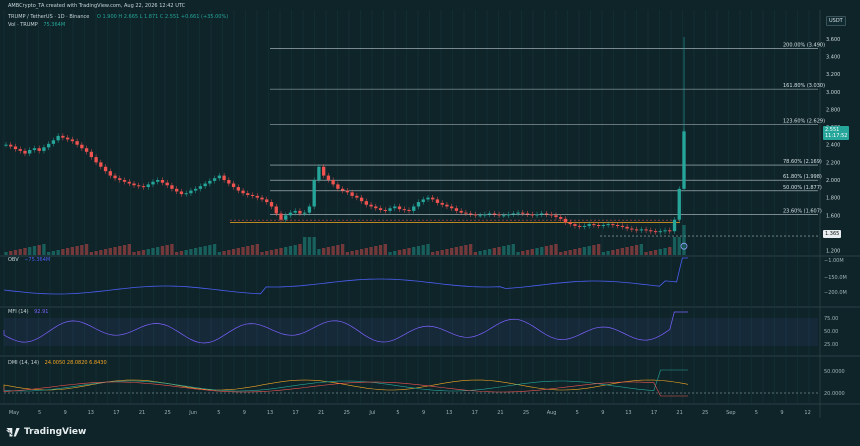 The height and width of the screenshot is (446, 860). What do you see at coordinates (831, 319) in the screenshot?
I see `mfi-tick-label: 75.00` at bounding box center [831, 319].